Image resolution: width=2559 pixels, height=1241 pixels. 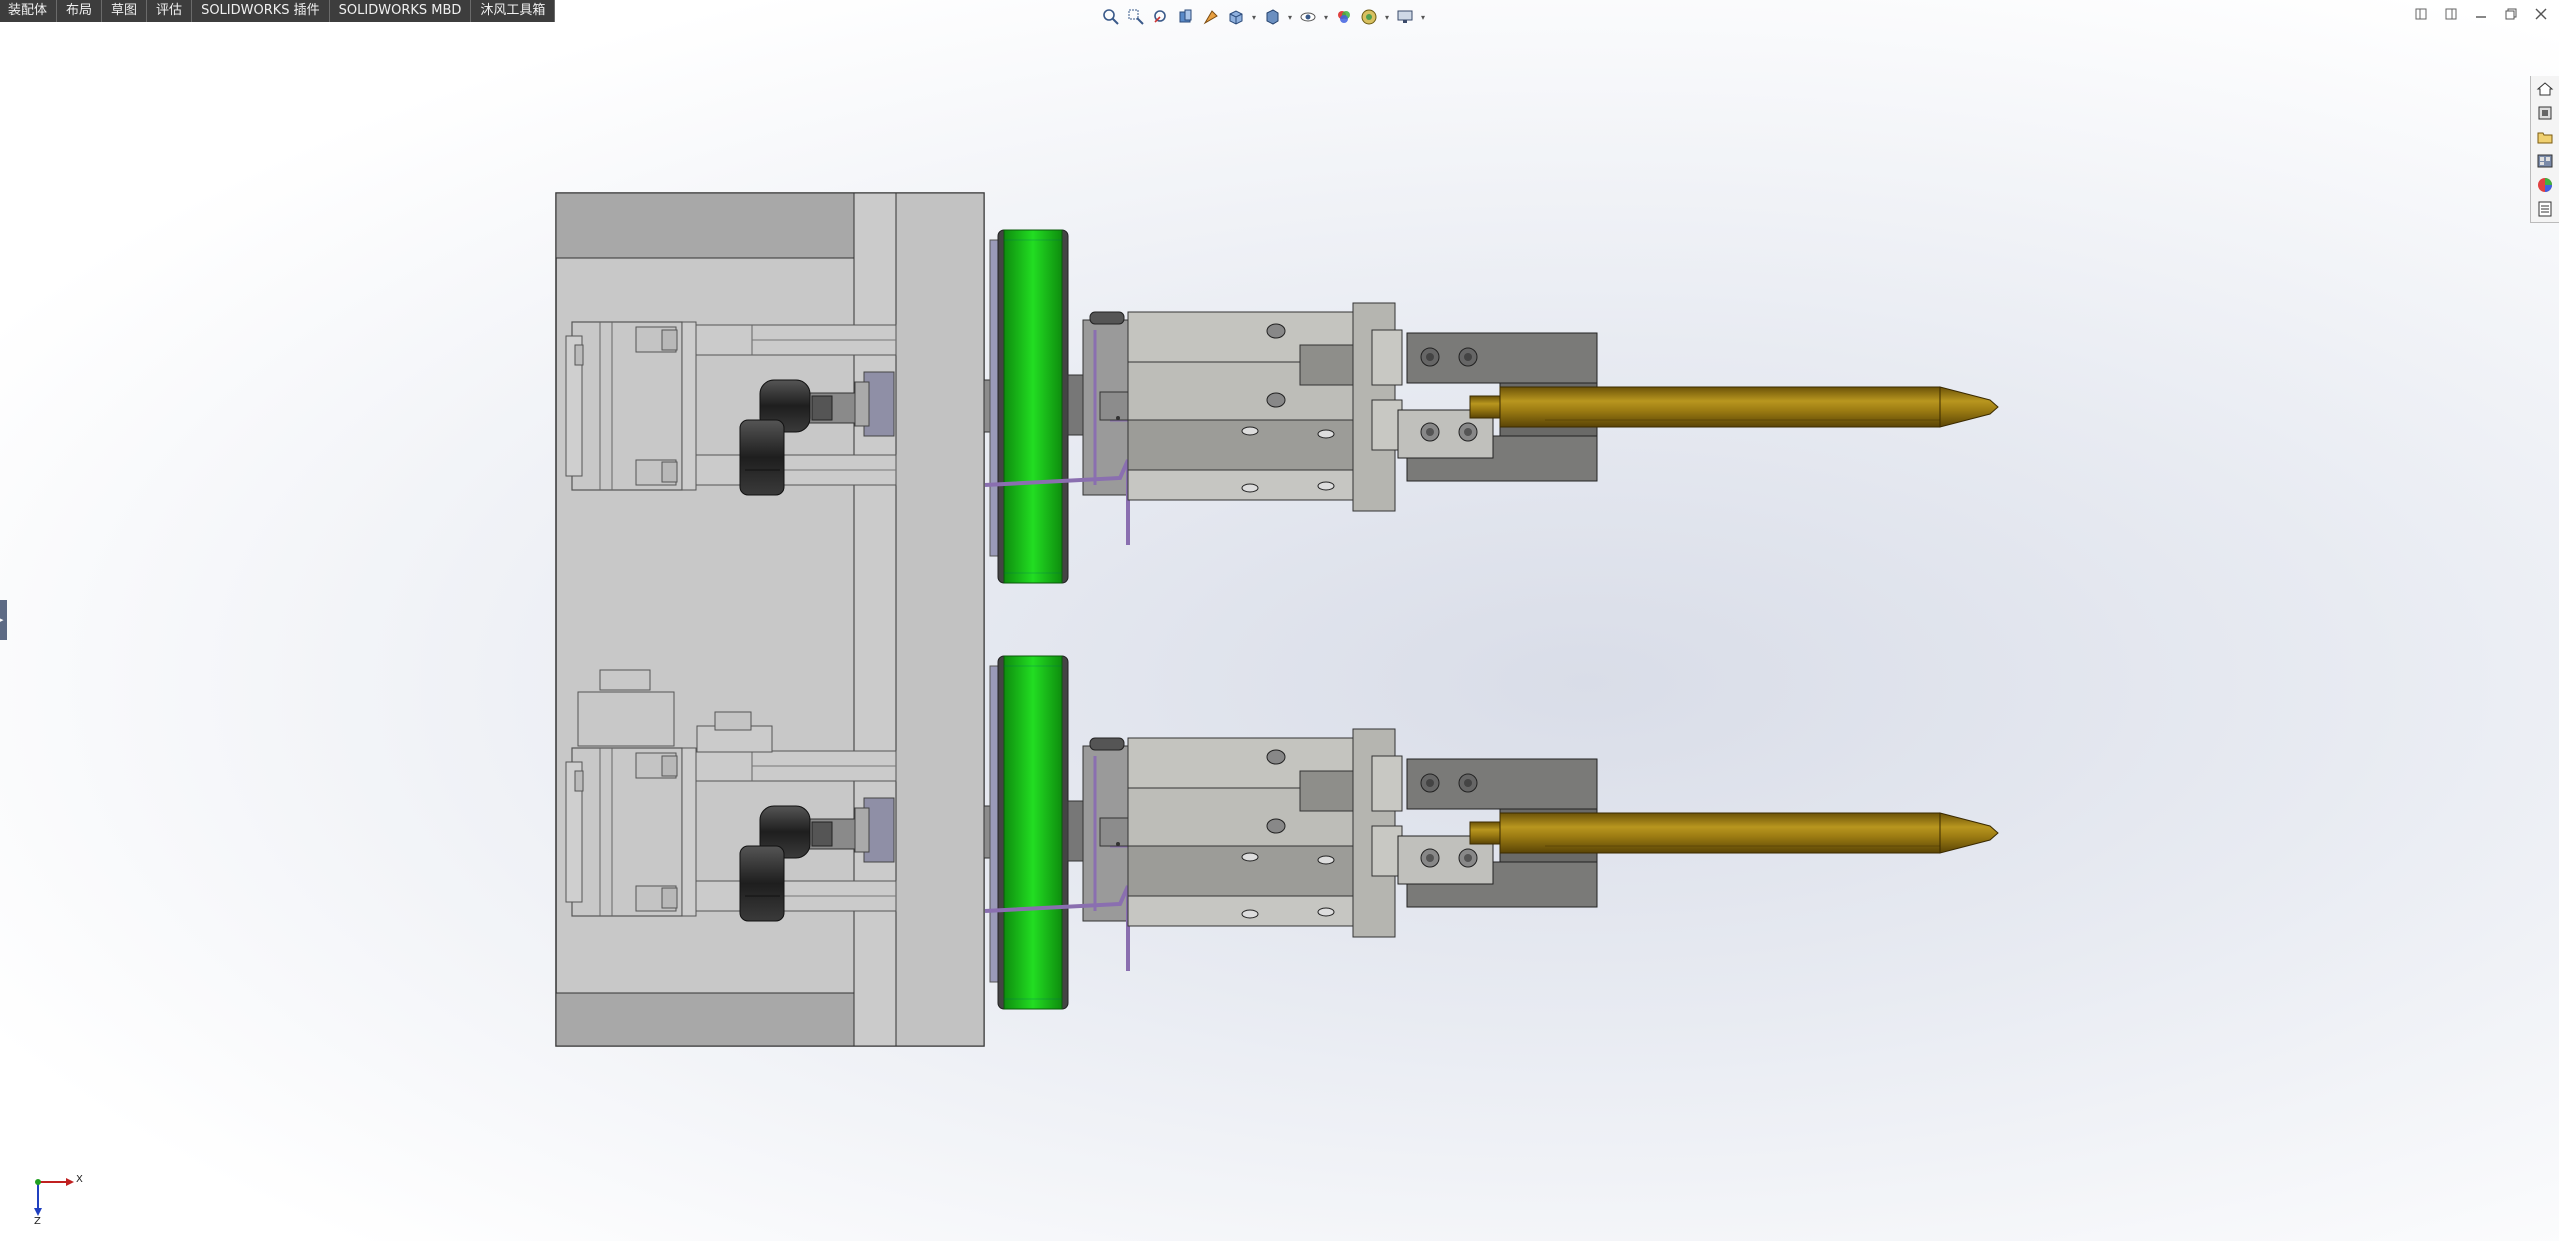 I want to click on heads-up-view-toolbar: ▾ ▾ ▾ ▾ ▾, so click(x=1263, y=17).